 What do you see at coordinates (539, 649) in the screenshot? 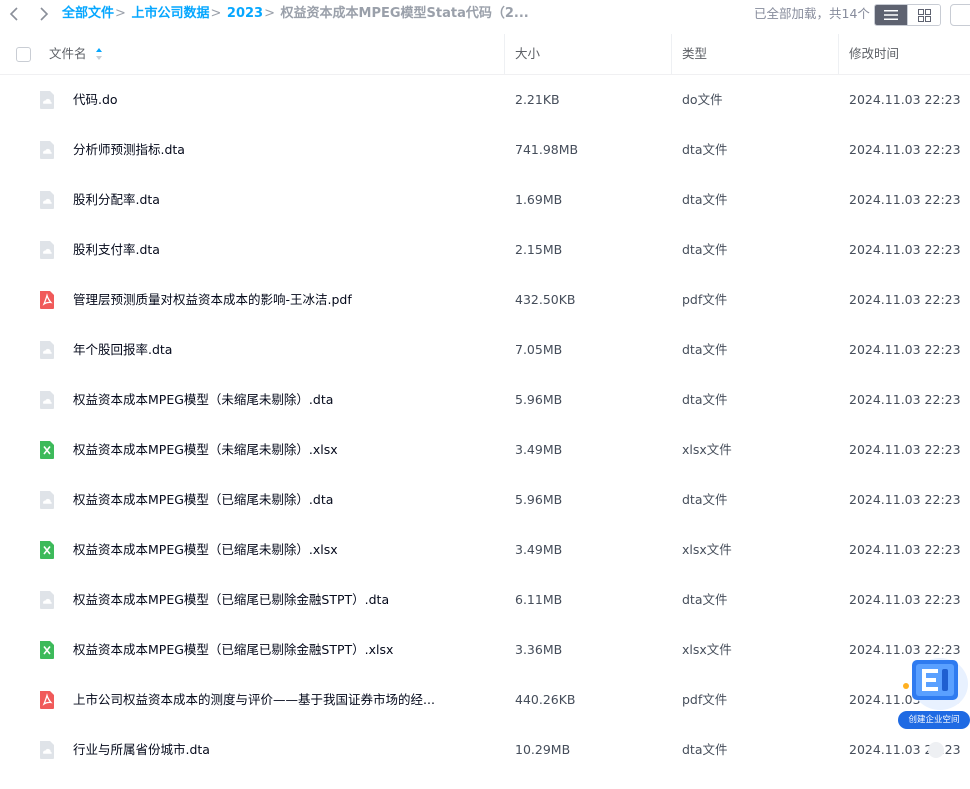
I see `file-size: 3.36MB` at bounding box center [539, 649].